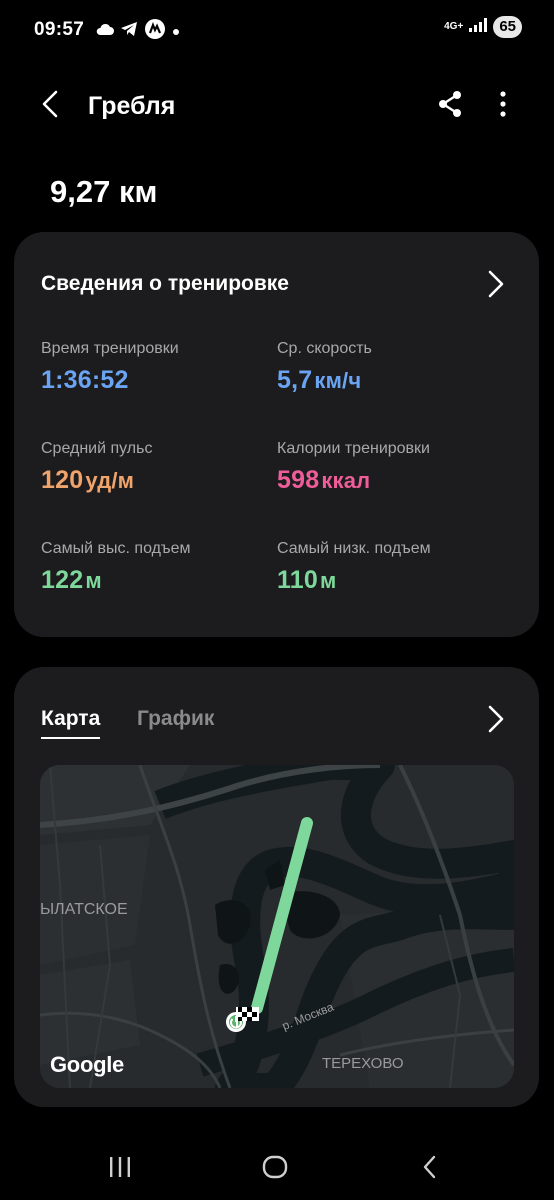 The image size is (554, 1200). I want to click on status-notification-icons, so click(138, 31).